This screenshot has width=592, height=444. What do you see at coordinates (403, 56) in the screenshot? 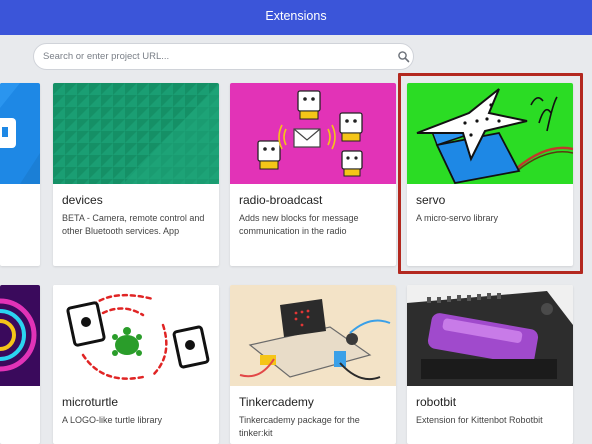
I see `search-icon` at bounding box center [403, 56].